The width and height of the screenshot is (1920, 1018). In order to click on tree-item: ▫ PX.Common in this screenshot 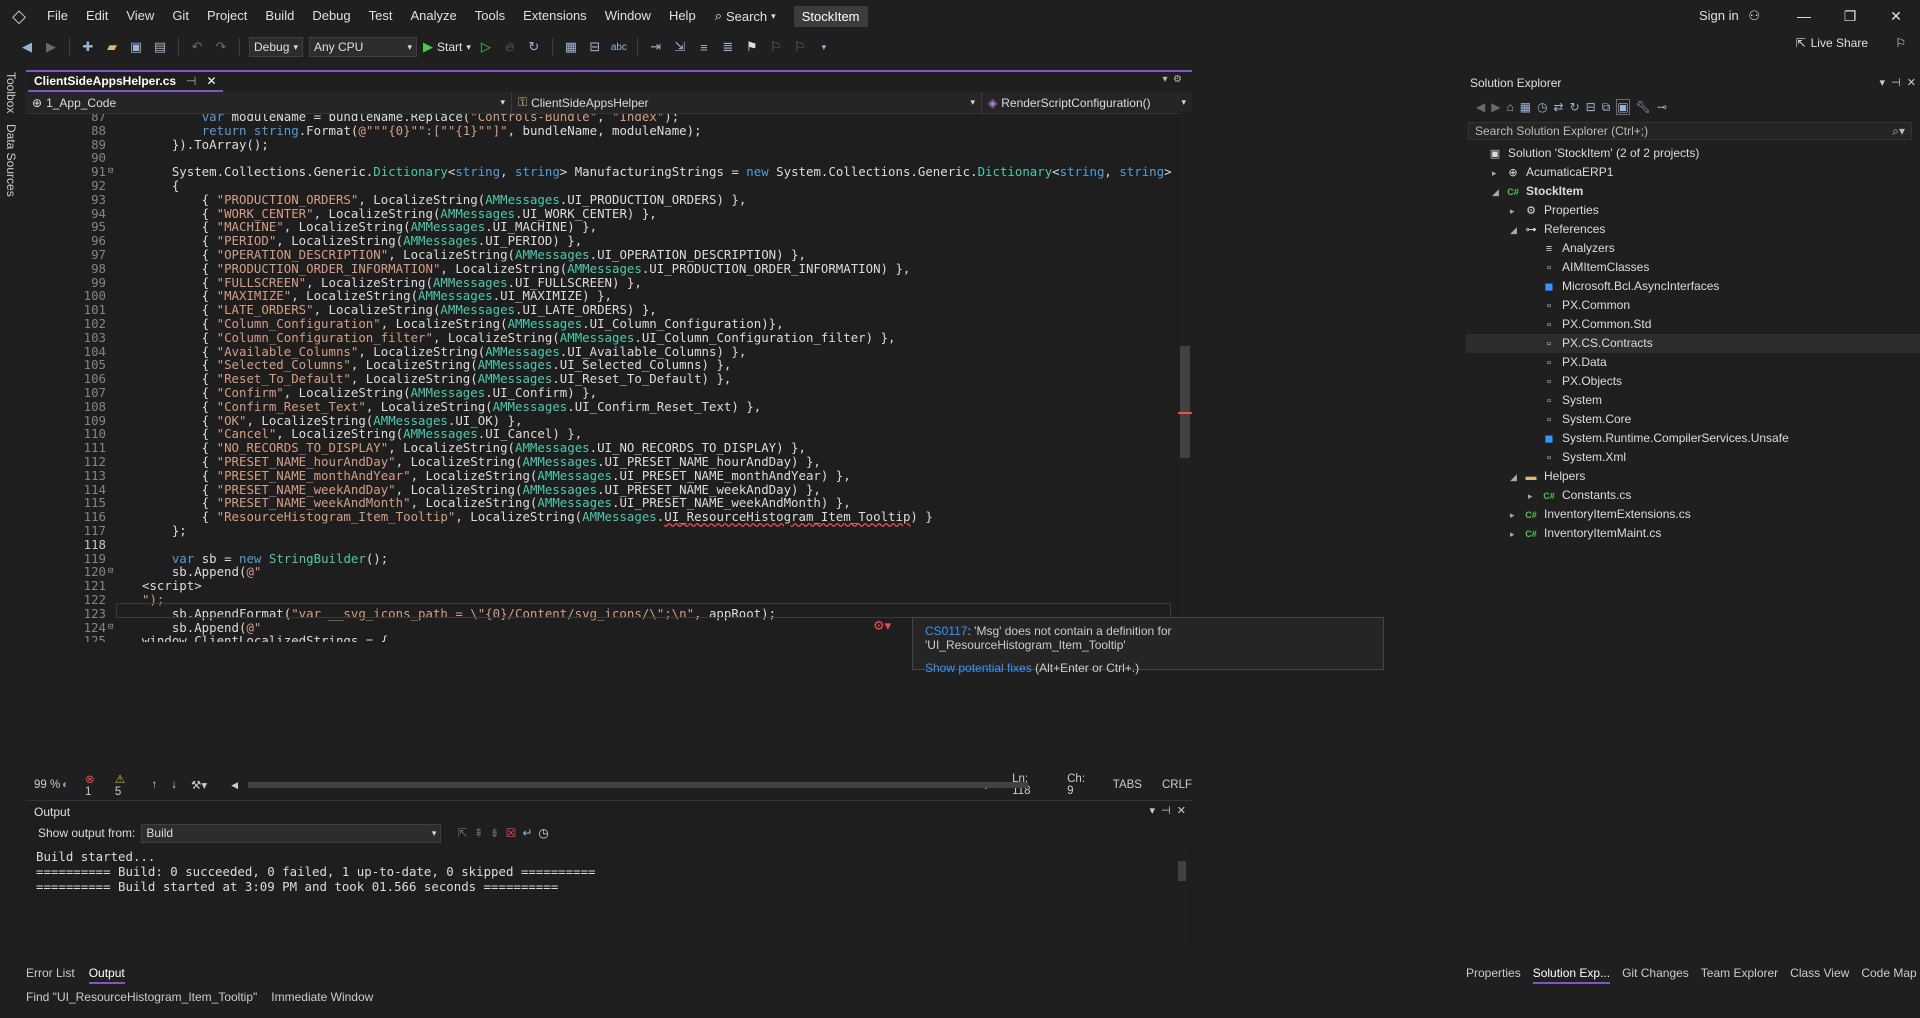, I will do `click(1693, 305)`.